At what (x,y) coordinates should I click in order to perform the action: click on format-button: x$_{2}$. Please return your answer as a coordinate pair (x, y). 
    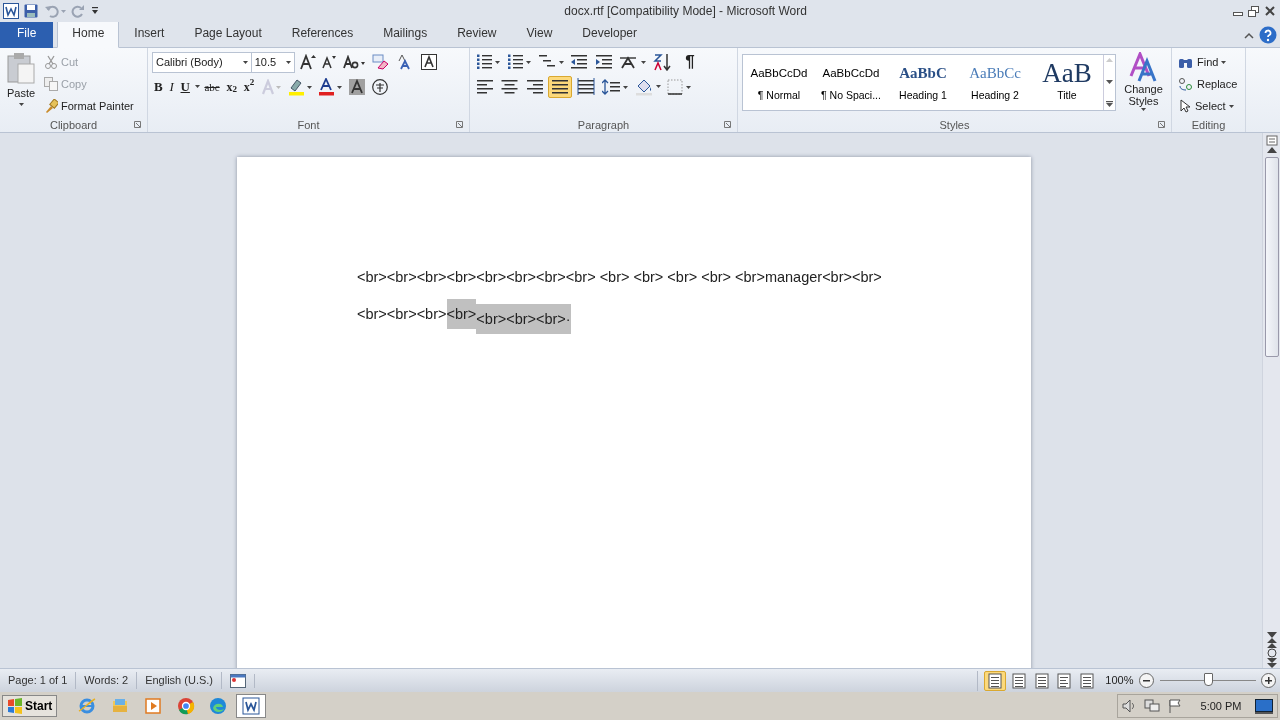
    Looking at the image, I should click on (231, 86).